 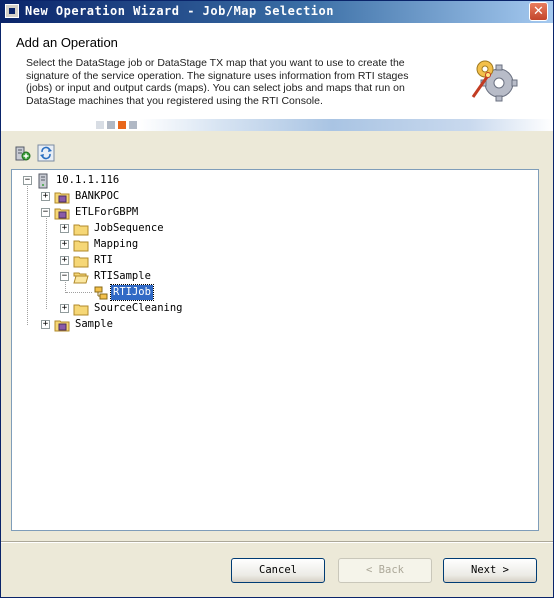 What do you see at coordinates (272, 277) in the screenshot?
I see `tree-node-folder: − RTISample` at bounding box center [272, 277].